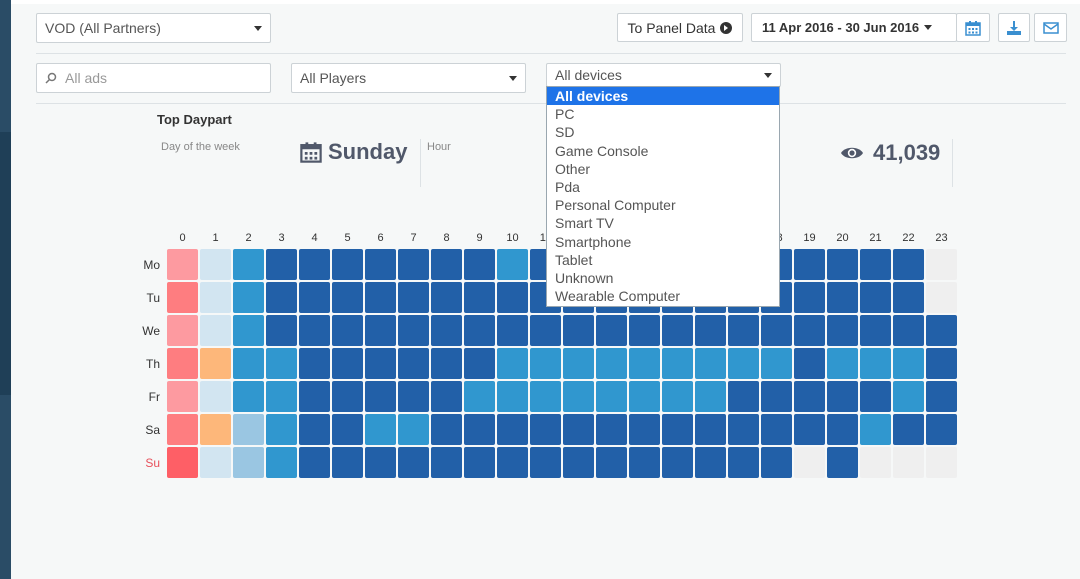  Describe the element at coordinates (663, 114) in the screenshot. I see `device-option: PC` at that location.